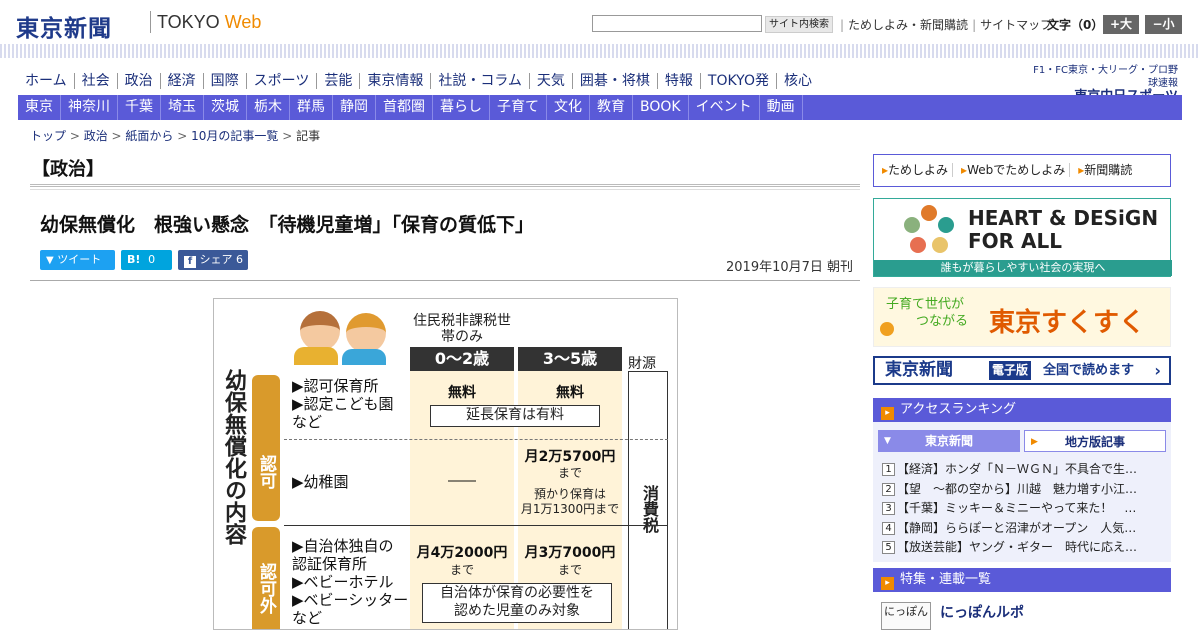 This screenshot has height=630, width=1200. What do you see at coordinates (39, 107) in the screenshot?
I see `nav-region-tokyo: 東京` at bounding box center [39, 107].